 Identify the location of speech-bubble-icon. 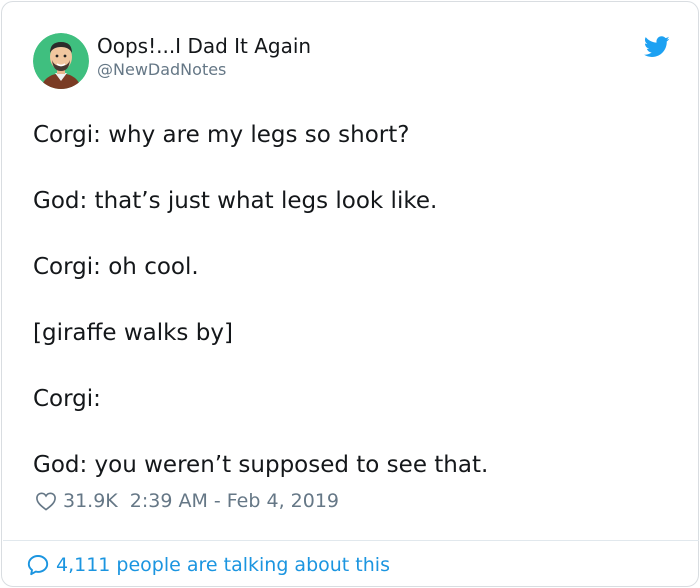
(38, 565).